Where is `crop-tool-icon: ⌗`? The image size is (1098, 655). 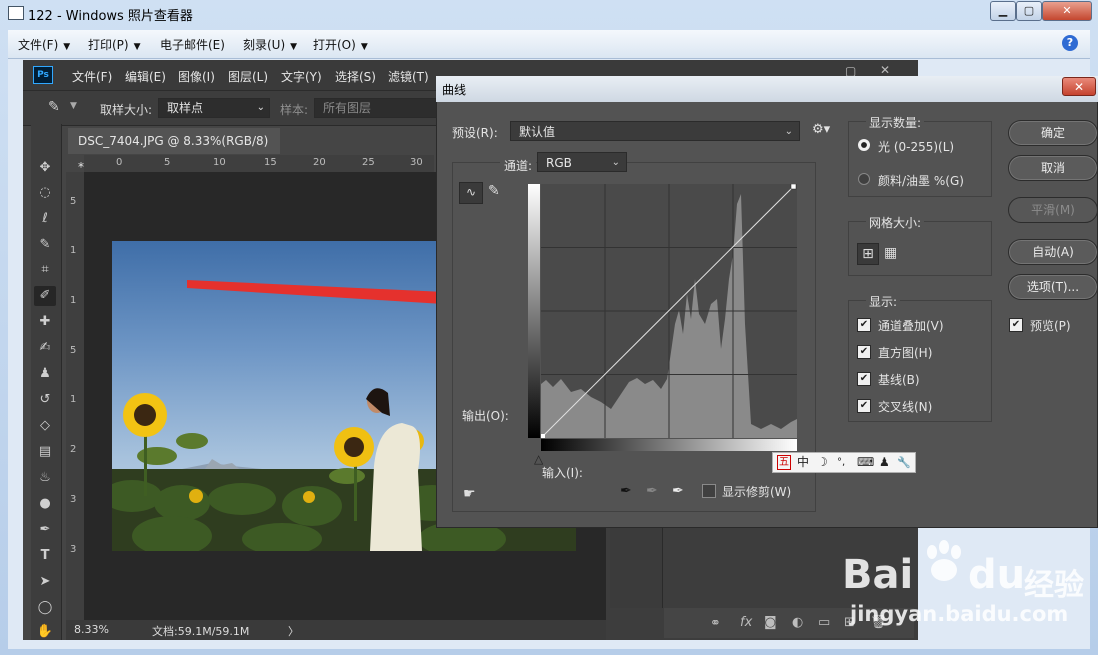 crop-tool-icon: ⌗ is located at coordinates (45, 270).